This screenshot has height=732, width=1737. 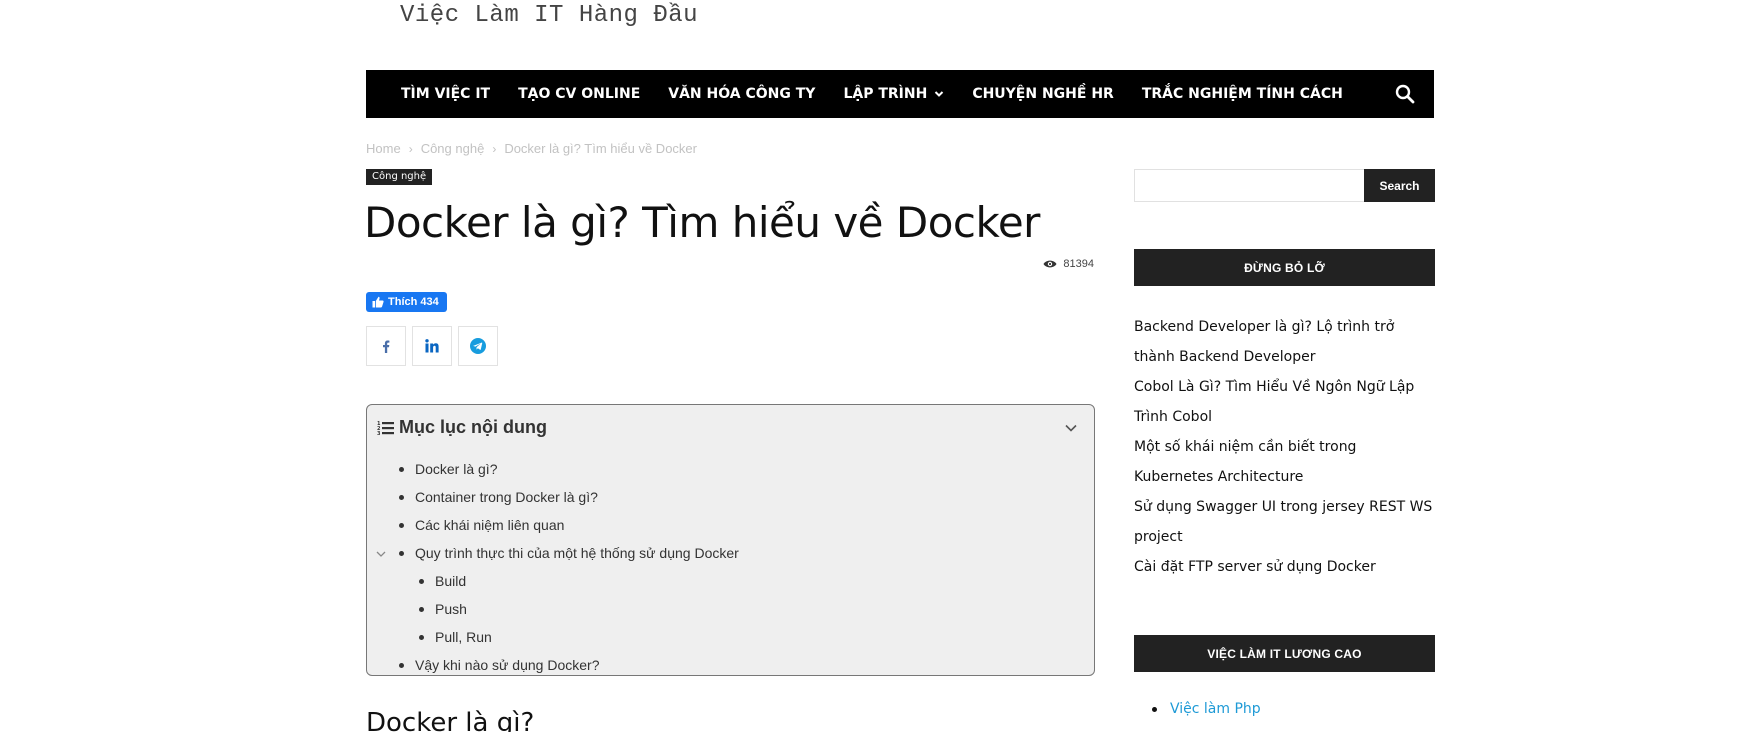 I want to click on toc-subitem: Pull, Run, so click(x=455, y=637).